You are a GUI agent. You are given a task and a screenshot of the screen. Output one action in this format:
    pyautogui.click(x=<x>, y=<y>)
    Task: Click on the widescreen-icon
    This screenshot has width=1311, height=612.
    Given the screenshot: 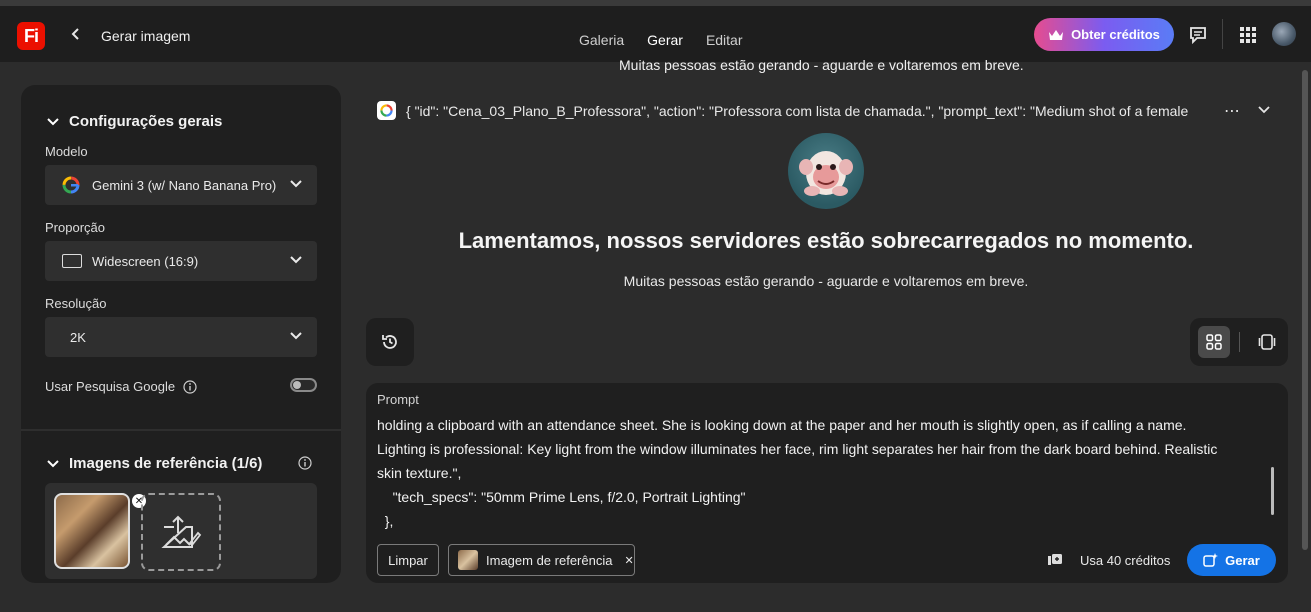 What is the action you would take?
    pyautogui.click(x=72, y=261)
    